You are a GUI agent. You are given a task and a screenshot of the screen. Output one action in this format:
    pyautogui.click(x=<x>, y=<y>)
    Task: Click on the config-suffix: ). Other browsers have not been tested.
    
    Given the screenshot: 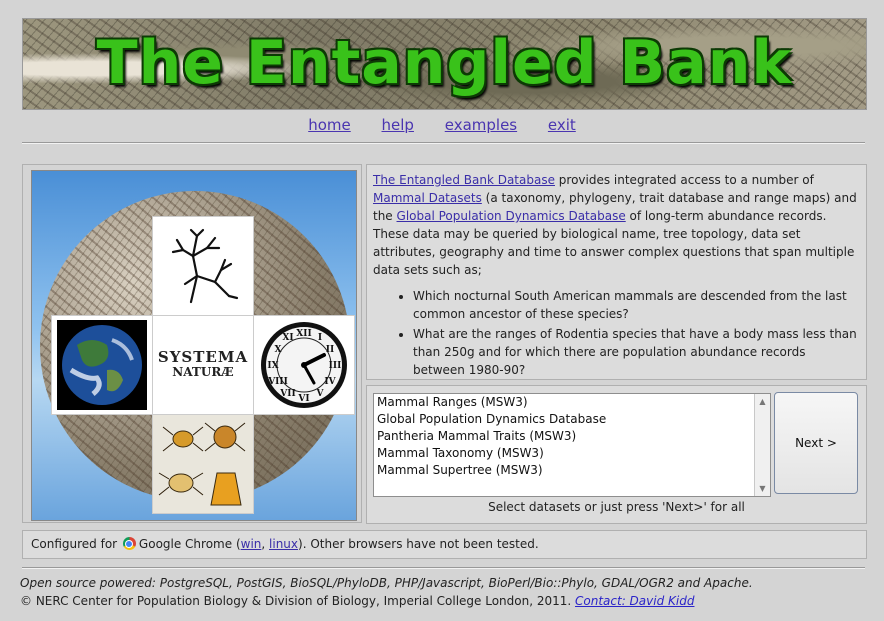 What is the action you would take?
    pyautogui.click(x=418, y=544)
    